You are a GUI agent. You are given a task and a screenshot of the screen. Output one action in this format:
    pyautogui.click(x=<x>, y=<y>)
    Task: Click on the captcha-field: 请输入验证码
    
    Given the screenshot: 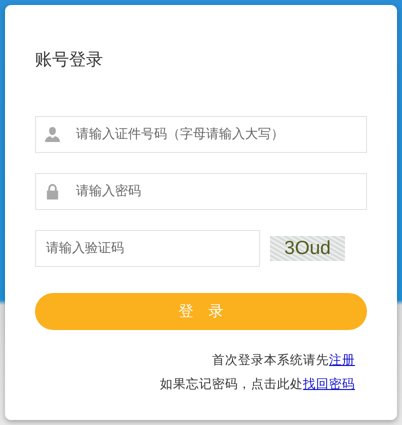 What is the action you would take?
    pyautogui.click(x=147, y=248)
    